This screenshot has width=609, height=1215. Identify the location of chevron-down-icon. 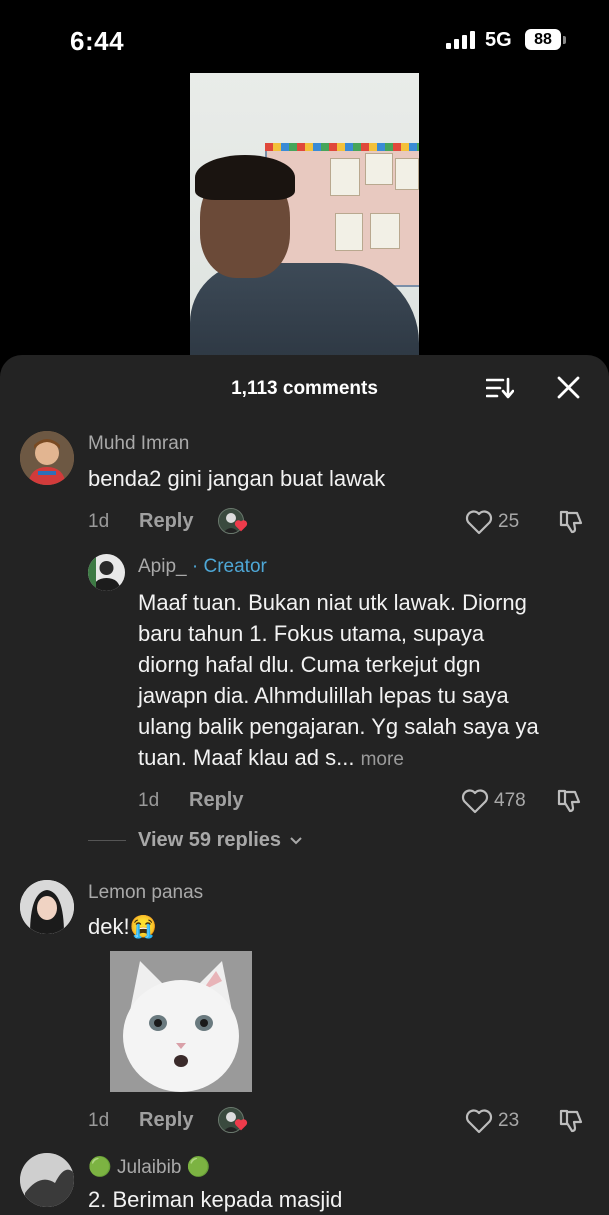
(295, 841).